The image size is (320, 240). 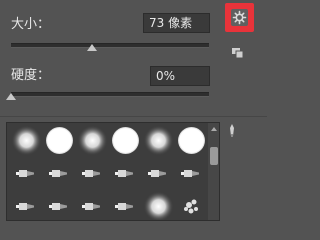 I want to click on hardness-slider-thumb, so click(x=11, y=96).